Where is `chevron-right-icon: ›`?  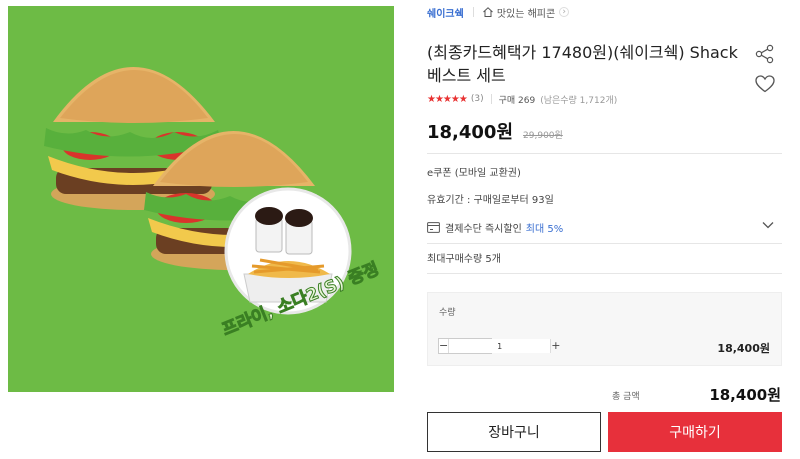 chevron-right-icon: › is located at coordinates (564, 12).